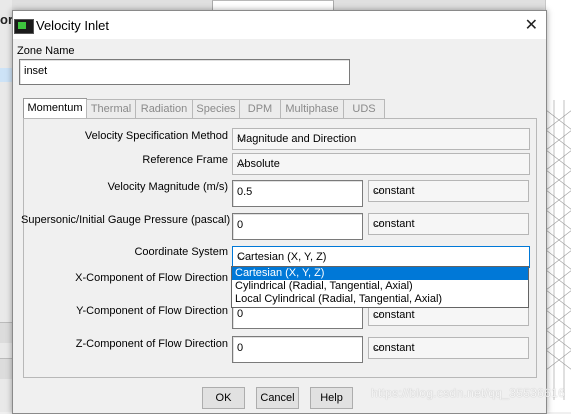 This screenshot has height=414, width=571. I want to click on dropdown-option-cartesian: Cartesian (X, Y, Z), so click(380, 273).